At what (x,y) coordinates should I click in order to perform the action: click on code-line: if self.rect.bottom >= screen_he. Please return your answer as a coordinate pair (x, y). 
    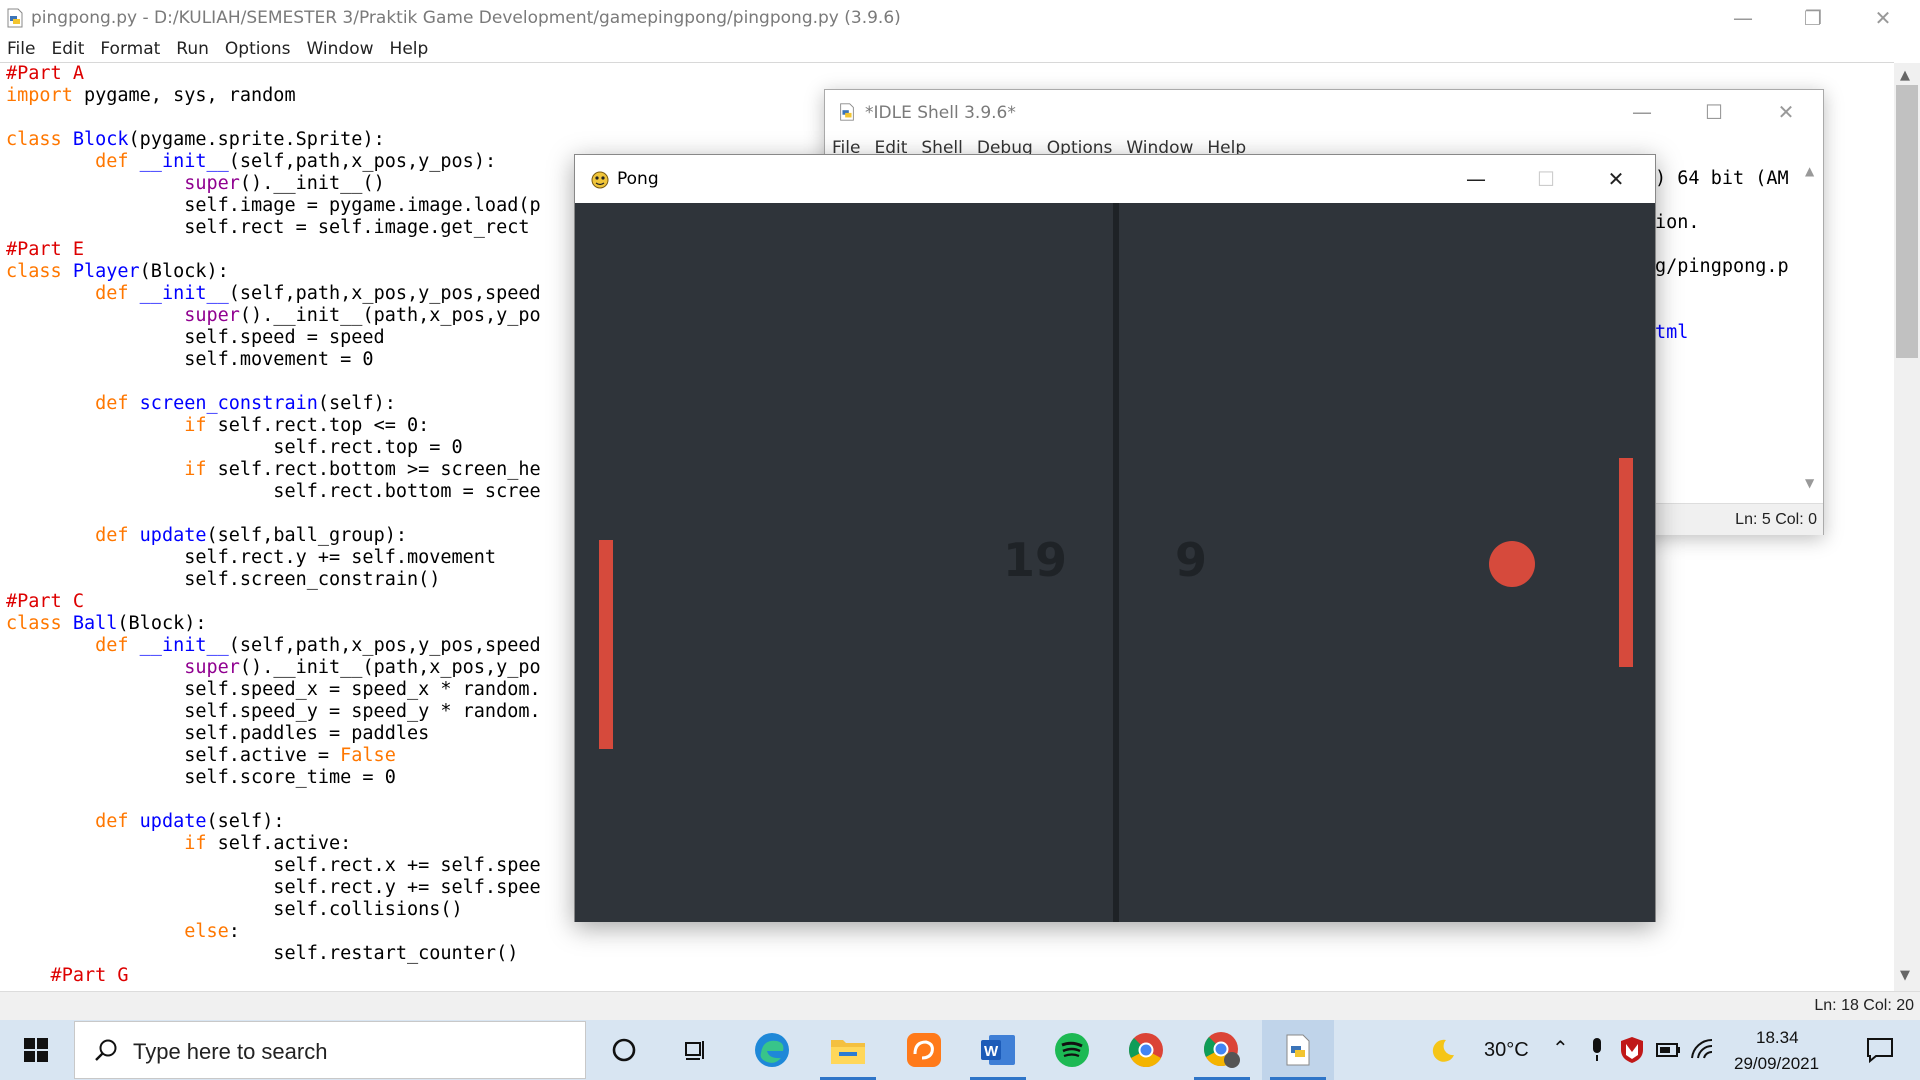
    Looking at the image, I should click on (362, 469).